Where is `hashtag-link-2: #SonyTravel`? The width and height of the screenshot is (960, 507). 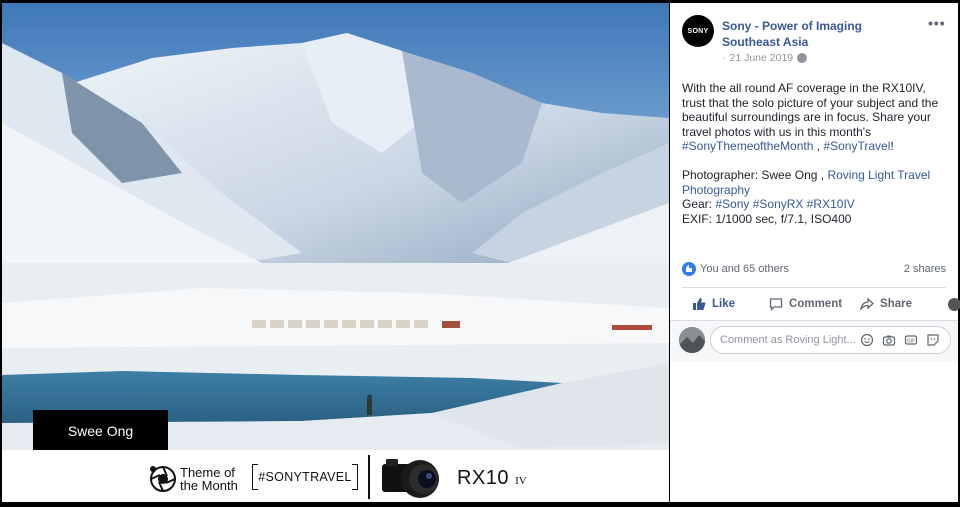 hashtag-link-2: #SonyTravel is located at coordinates (856, 146).